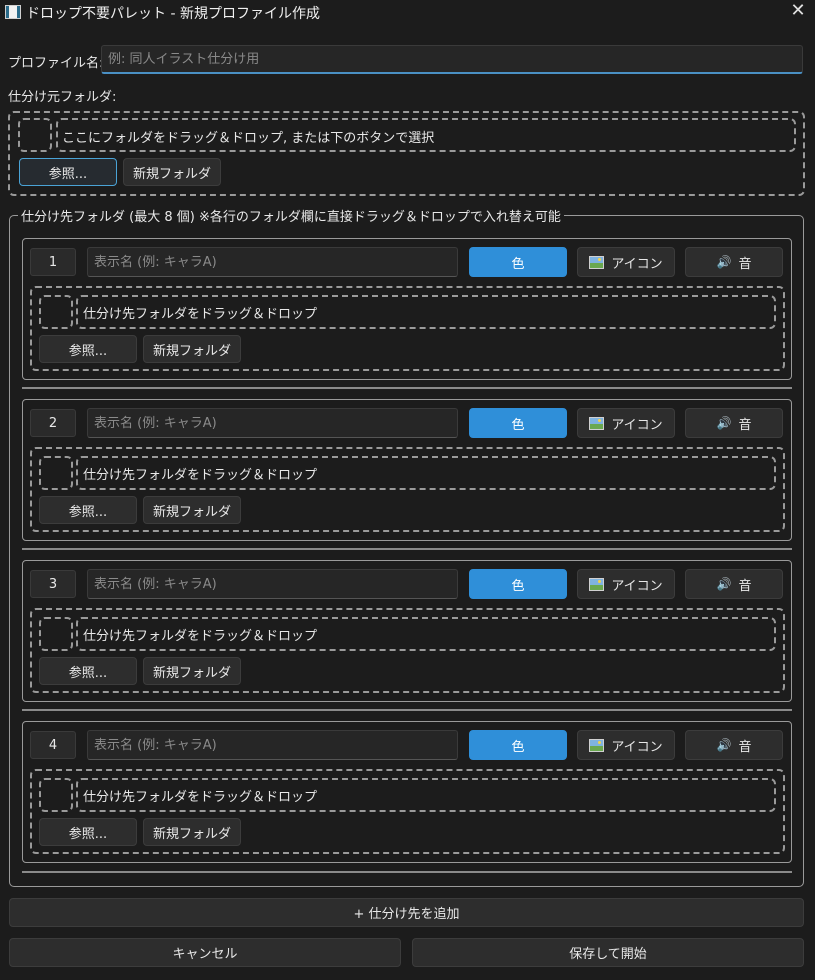  What do you see at coordinates (172, 172) in the screenshot?
I see `source-new-folder-button: 新規フォルダ` at bounding box center [172, 172].